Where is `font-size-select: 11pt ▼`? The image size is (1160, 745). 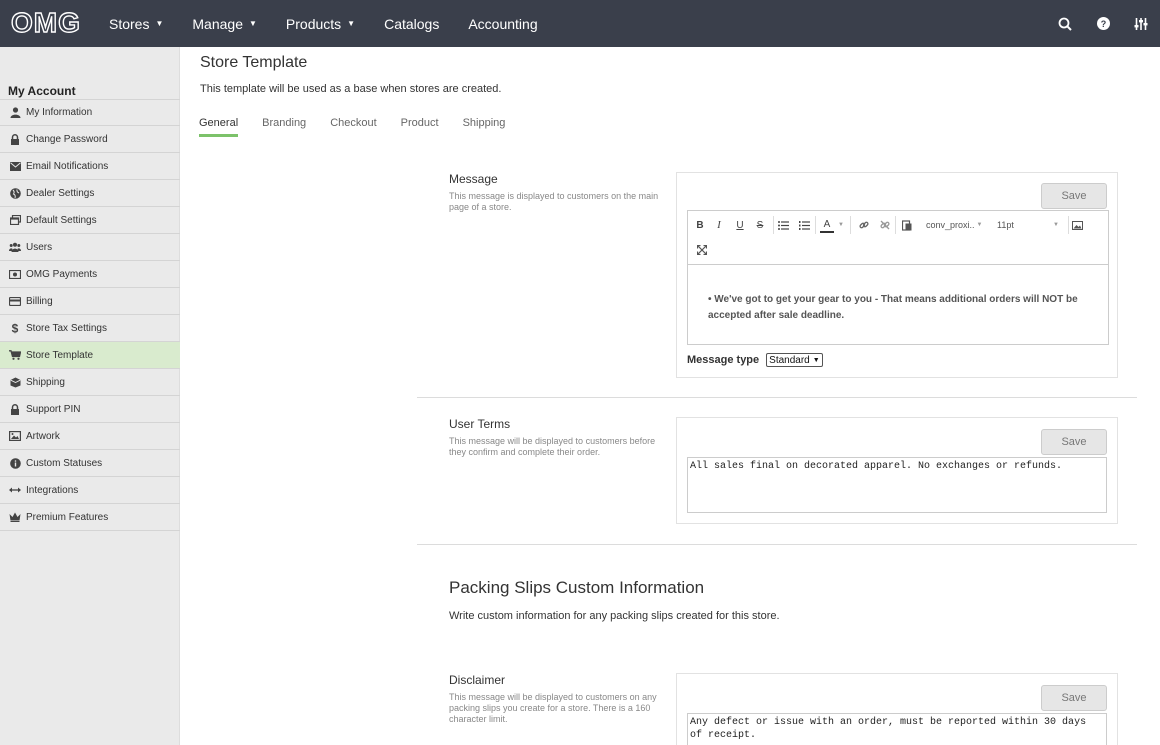 font-size-select: 11pt ▼ is located at coordinates (1028, 225).